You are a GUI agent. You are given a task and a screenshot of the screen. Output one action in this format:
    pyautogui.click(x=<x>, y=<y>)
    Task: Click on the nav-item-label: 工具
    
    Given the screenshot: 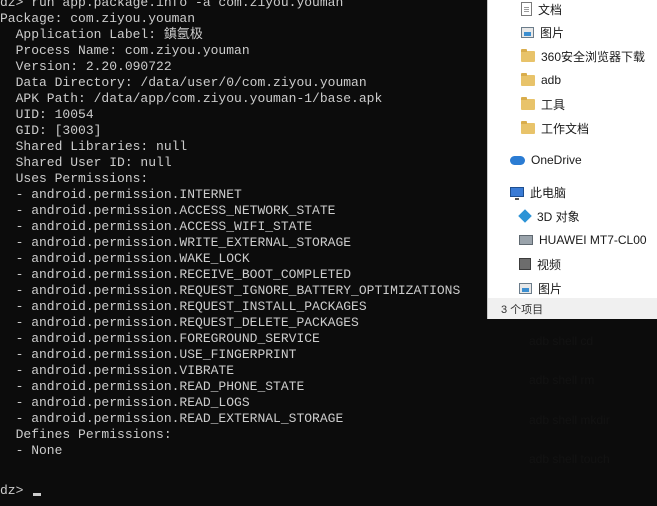 What is the action you would take?
    pyautogui.click(x=553, y=104)
    